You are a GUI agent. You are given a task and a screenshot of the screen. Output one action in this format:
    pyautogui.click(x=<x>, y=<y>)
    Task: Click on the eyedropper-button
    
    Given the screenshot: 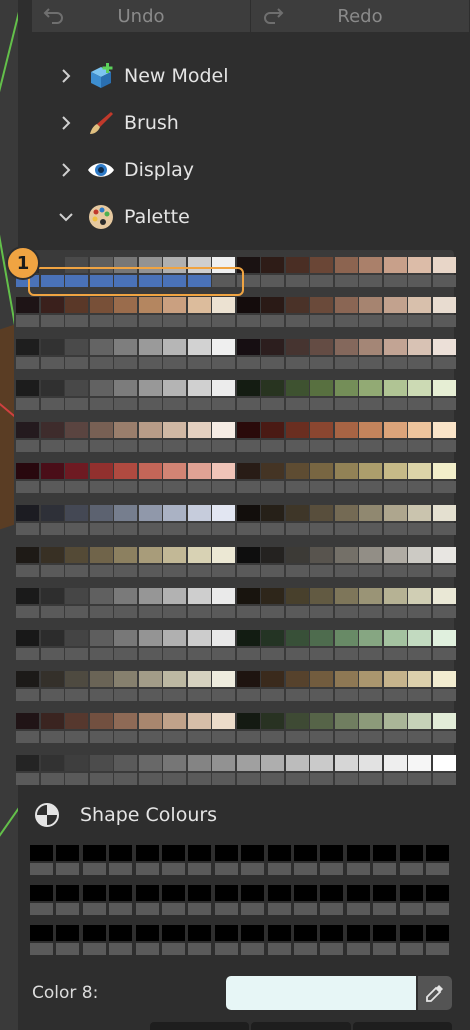 What is the action you would take?
    pyautogui.click(x=435, y=993)
    